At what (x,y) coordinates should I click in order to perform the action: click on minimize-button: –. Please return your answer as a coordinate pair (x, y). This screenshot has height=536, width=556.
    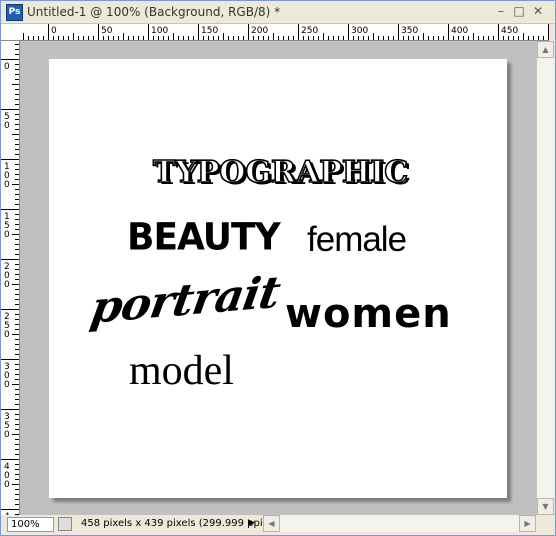
    Looking at the image, I should click on (501, 11).